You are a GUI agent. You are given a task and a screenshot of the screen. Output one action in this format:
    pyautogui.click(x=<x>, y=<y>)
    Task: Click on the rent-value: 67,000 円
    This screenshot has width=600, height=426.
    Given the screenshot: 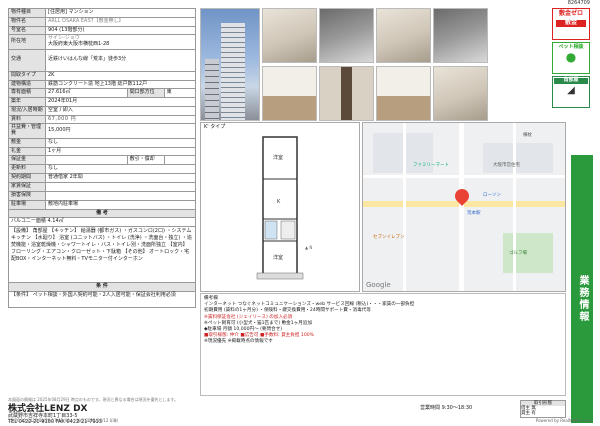 What is the action you would take?
    pyautogui.click(x=120, y=119)
    